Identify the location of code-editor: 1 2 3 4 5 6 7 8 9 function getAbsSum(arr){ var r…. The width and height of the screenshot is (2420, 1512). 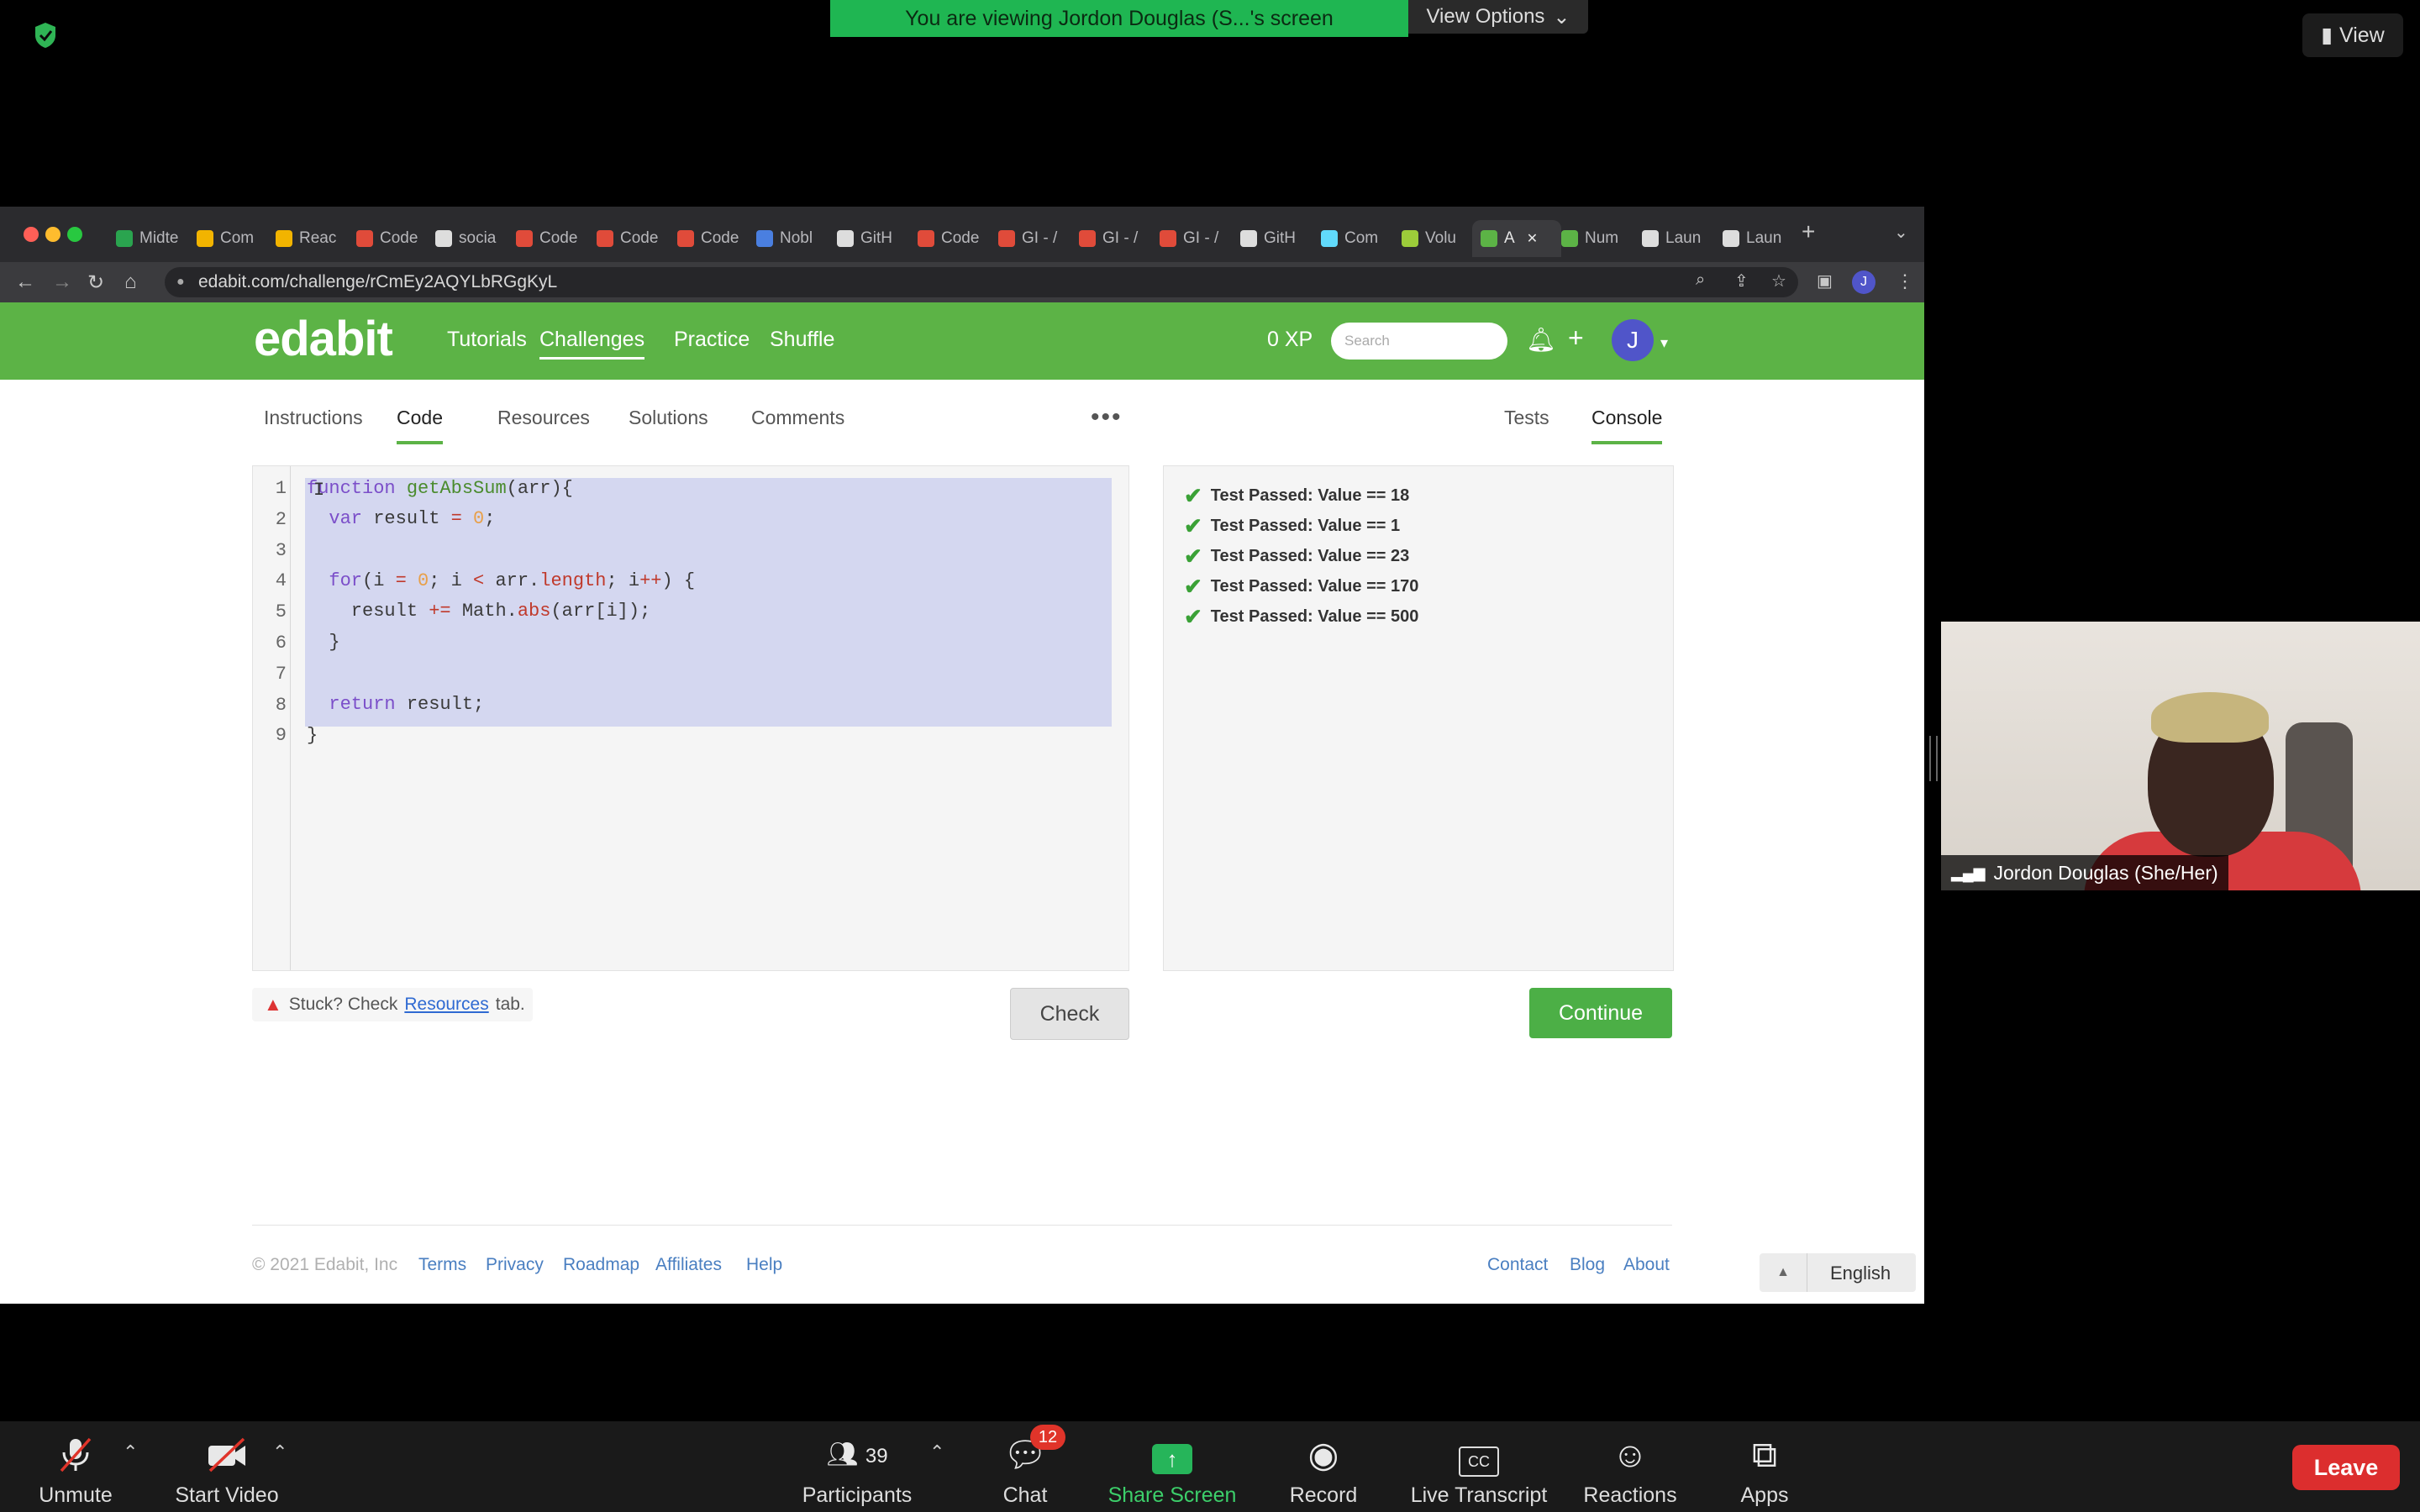
(690, 718).